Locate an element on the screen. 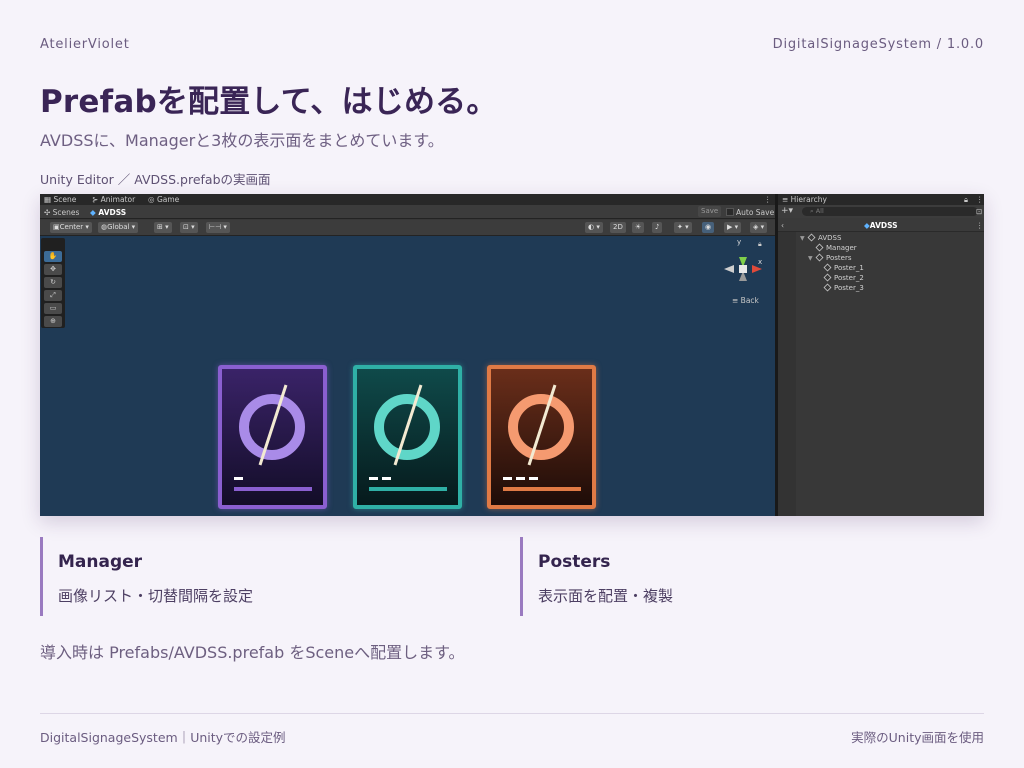  auto-save-checkbox is located at coordinates (730, 212).